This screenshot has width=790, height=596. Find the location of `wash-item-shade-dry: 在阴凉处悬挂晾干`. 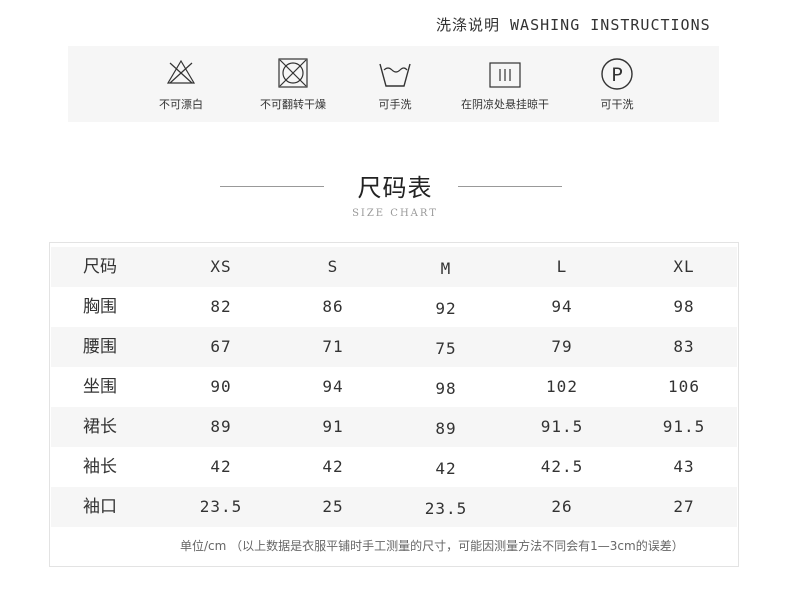

wash-item-shade-dry: 在阴凉处悬挂晾干 is located at coordinates (505, 84).